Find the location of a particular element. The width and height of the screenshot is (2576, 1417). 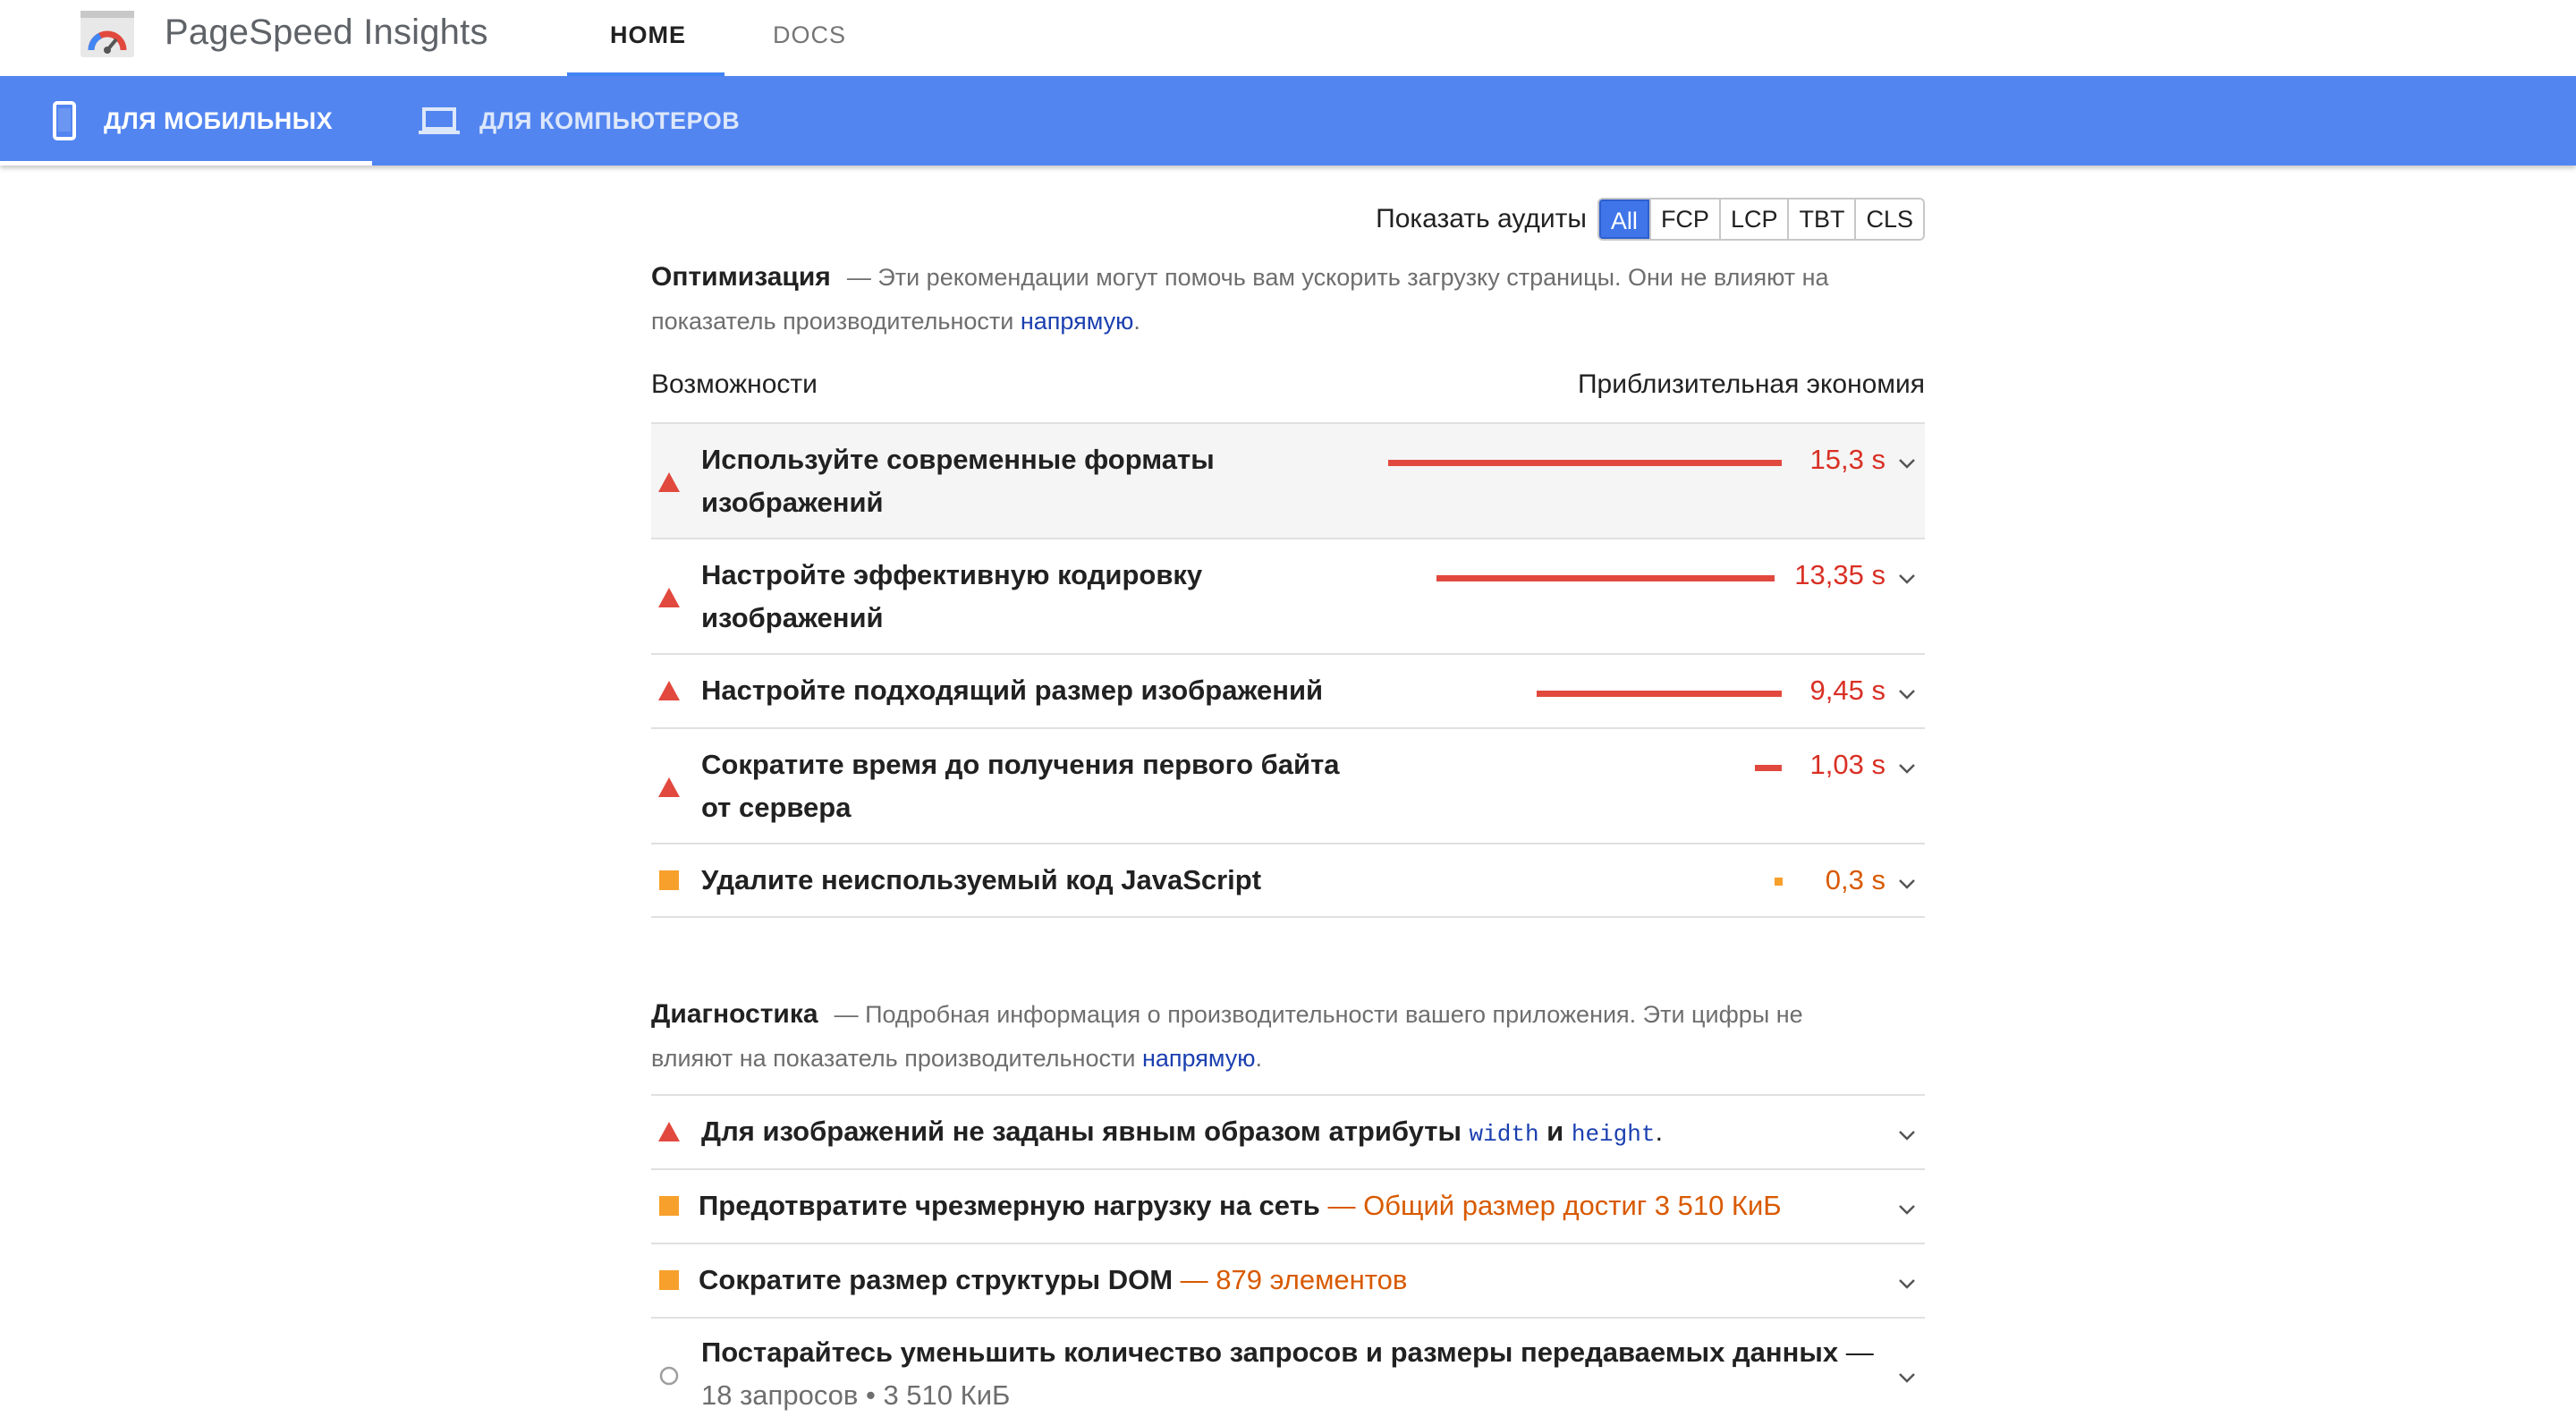

audit-filter-label: Показать аудиты is located at coordinates (1481, 218).